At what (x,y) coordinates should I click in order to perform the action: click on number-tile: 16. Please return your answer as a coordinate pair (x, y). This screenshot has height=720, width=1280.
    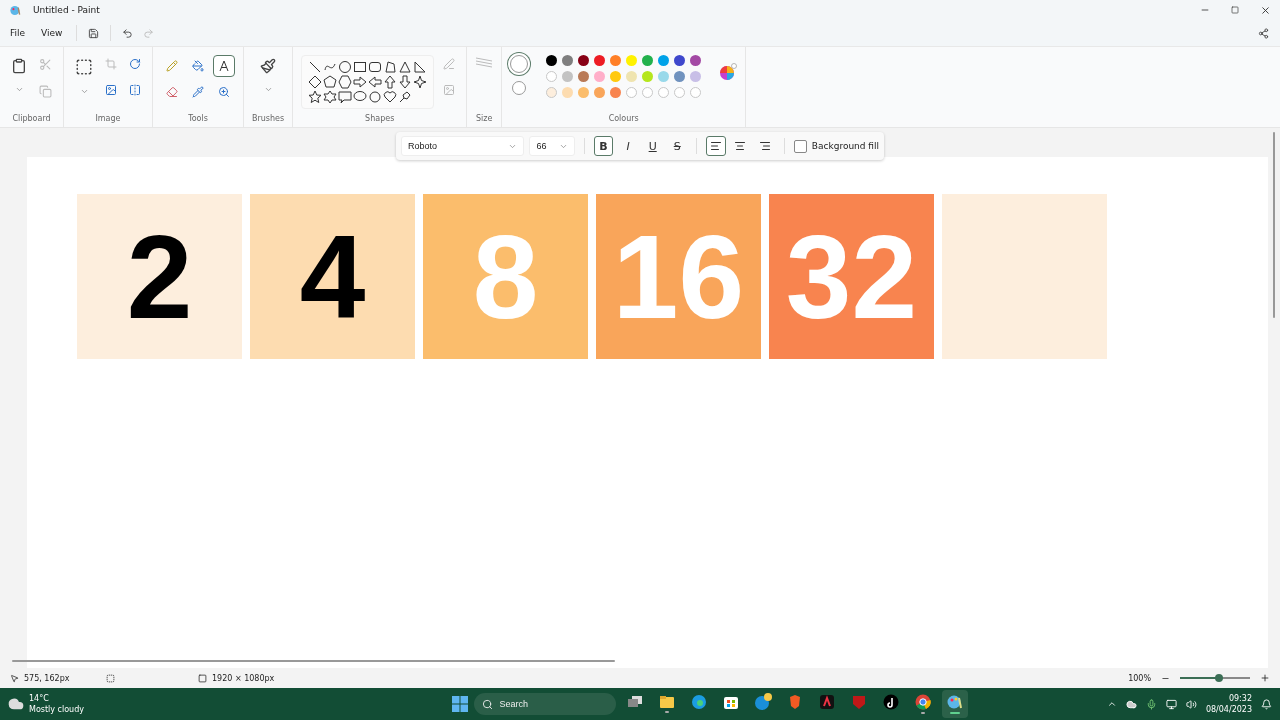
    Looking at the image, I should click on (678, 276).